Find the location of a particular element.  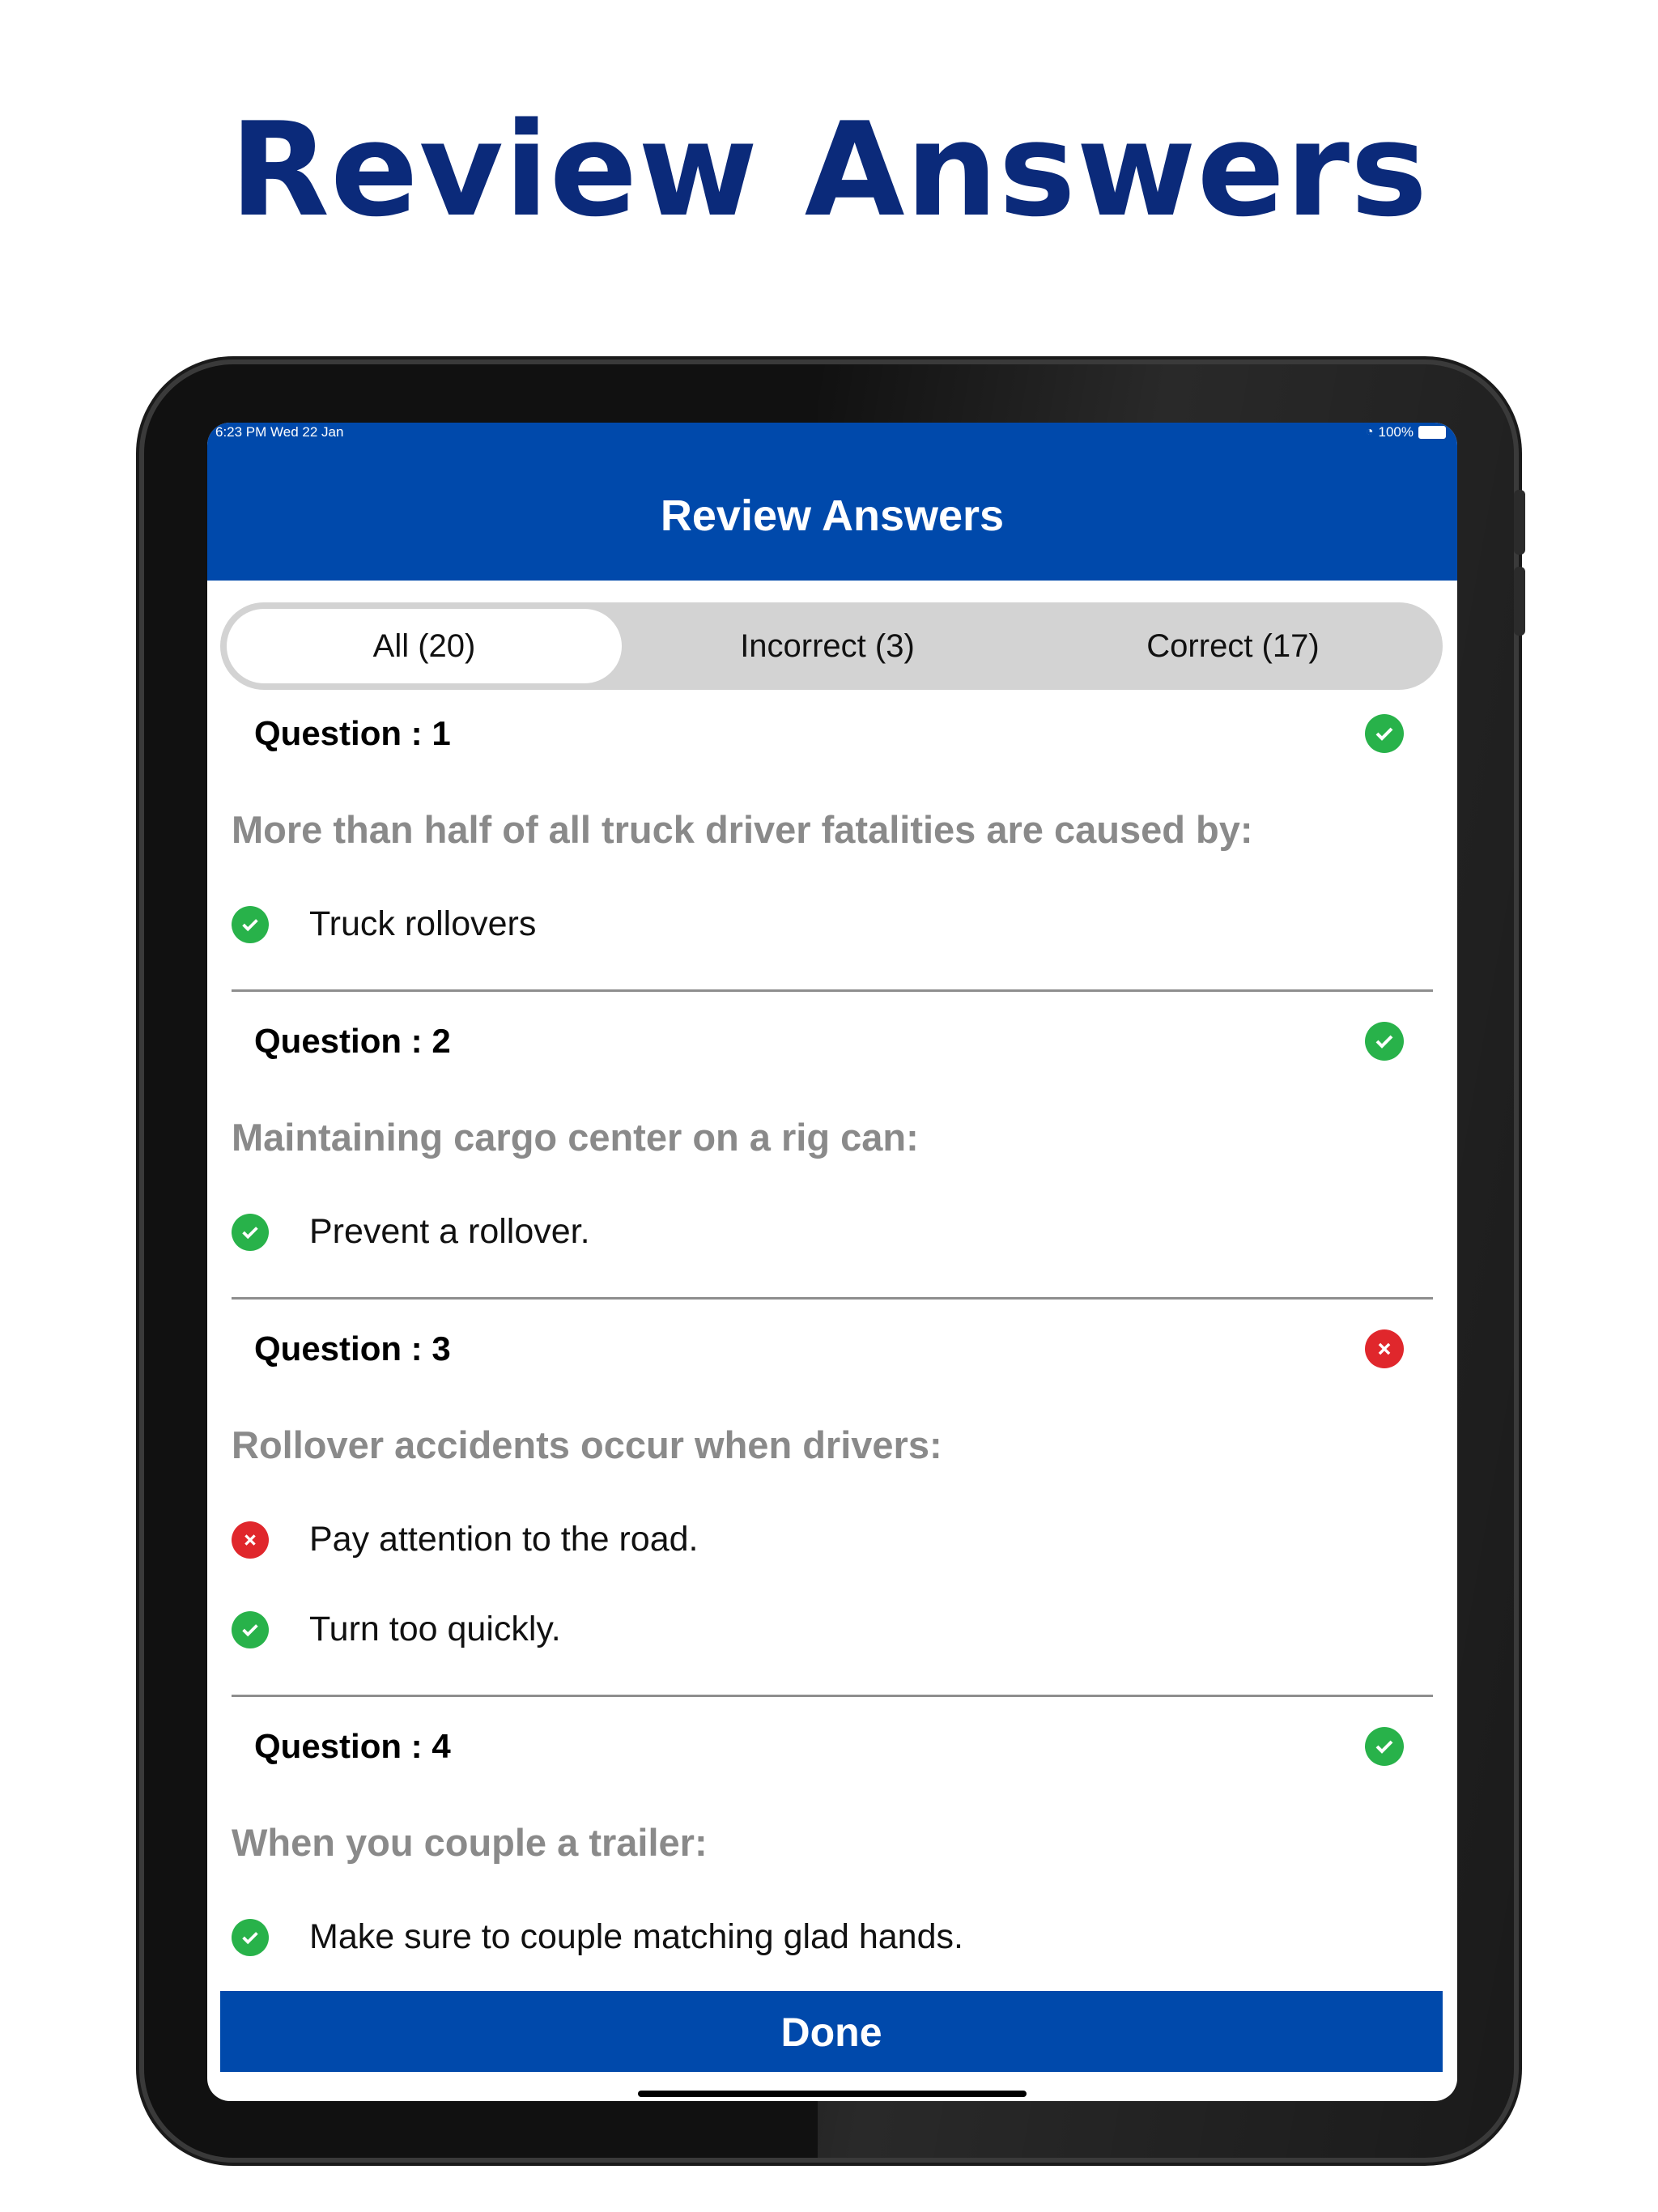

volume-down-button is located at coordinates (1519, 602).